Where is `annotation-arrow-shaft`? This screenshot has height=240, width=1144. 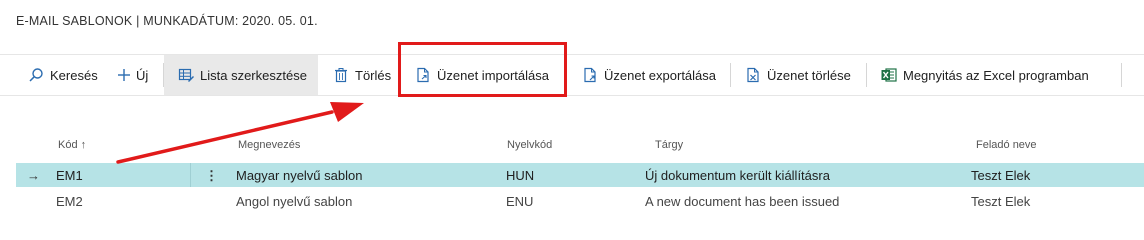 annotation-arrow-shaft is located at coordinates (225, 137).